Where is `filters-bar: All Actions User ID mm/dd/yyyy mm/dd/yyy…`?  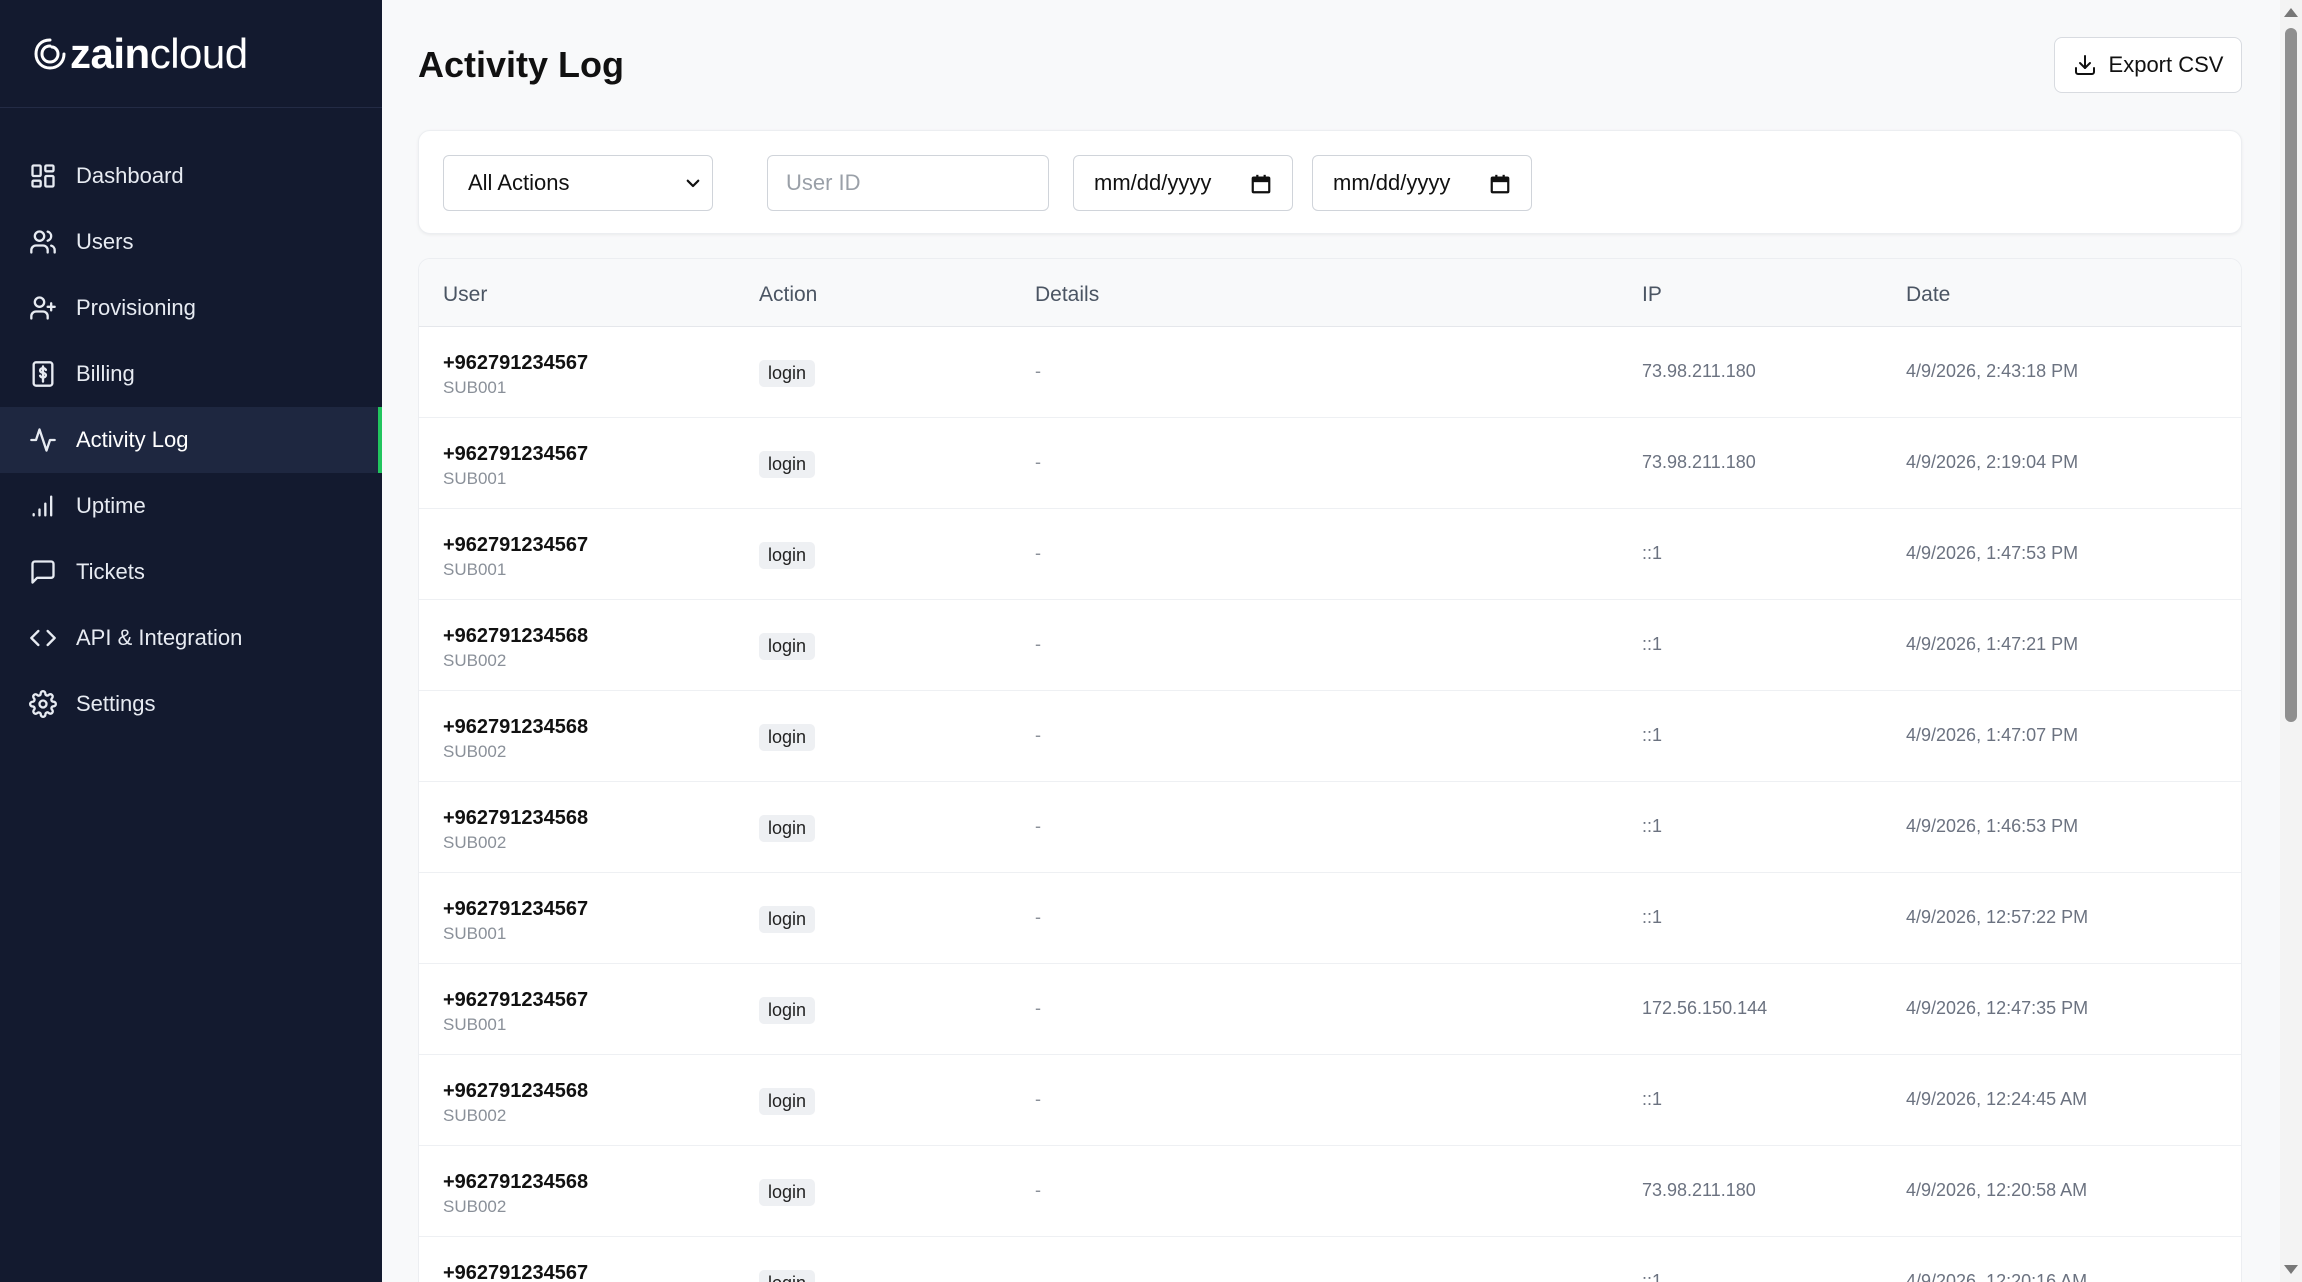 filters-bar: All Actions User ID mm/dd/yyyy mm/dd/yyy… is located at coordinates (1330, 182).